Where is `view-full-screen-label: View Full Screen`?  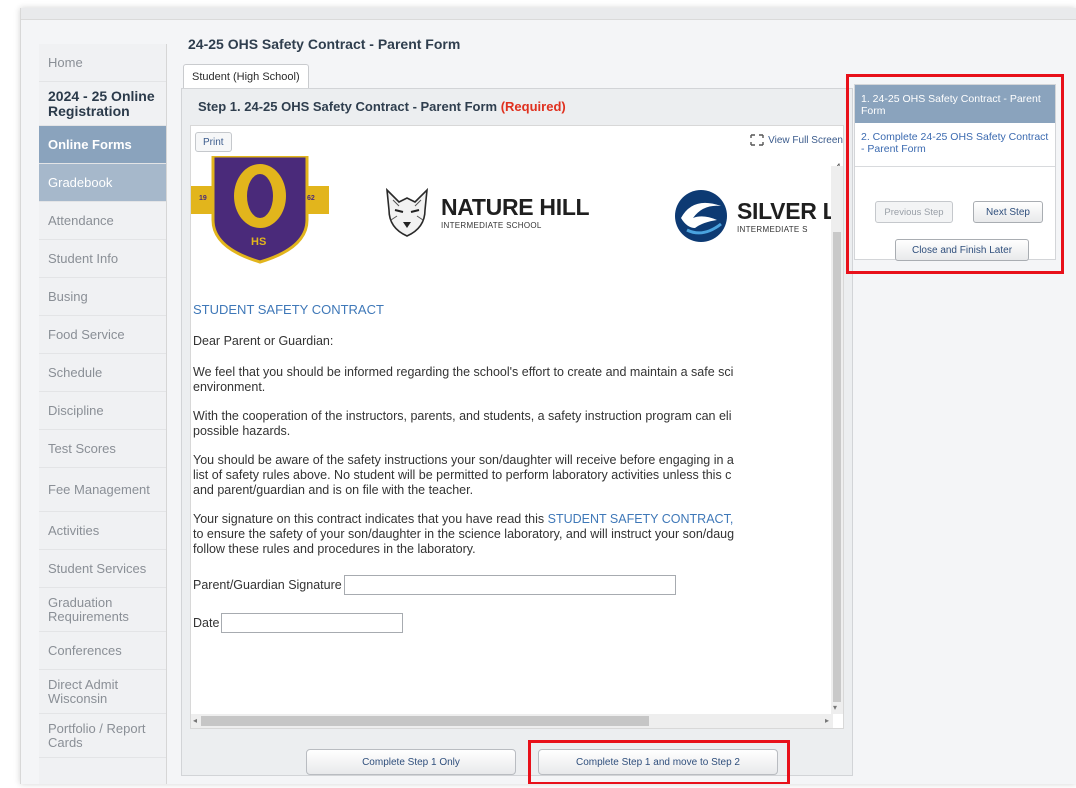 view-full-screen-label: View Full Screen is located at coordinates (805, 140).